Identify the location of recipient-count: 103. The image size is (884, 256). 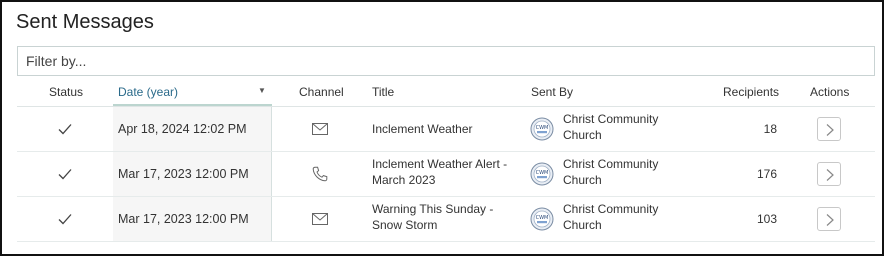
(766, 219).